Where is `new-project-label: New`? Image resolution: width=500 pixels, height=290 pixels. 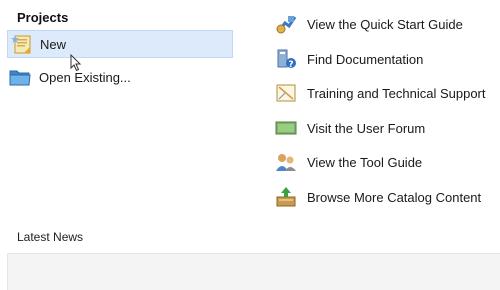 new-project-label: New is located at coordinates (53, 44).